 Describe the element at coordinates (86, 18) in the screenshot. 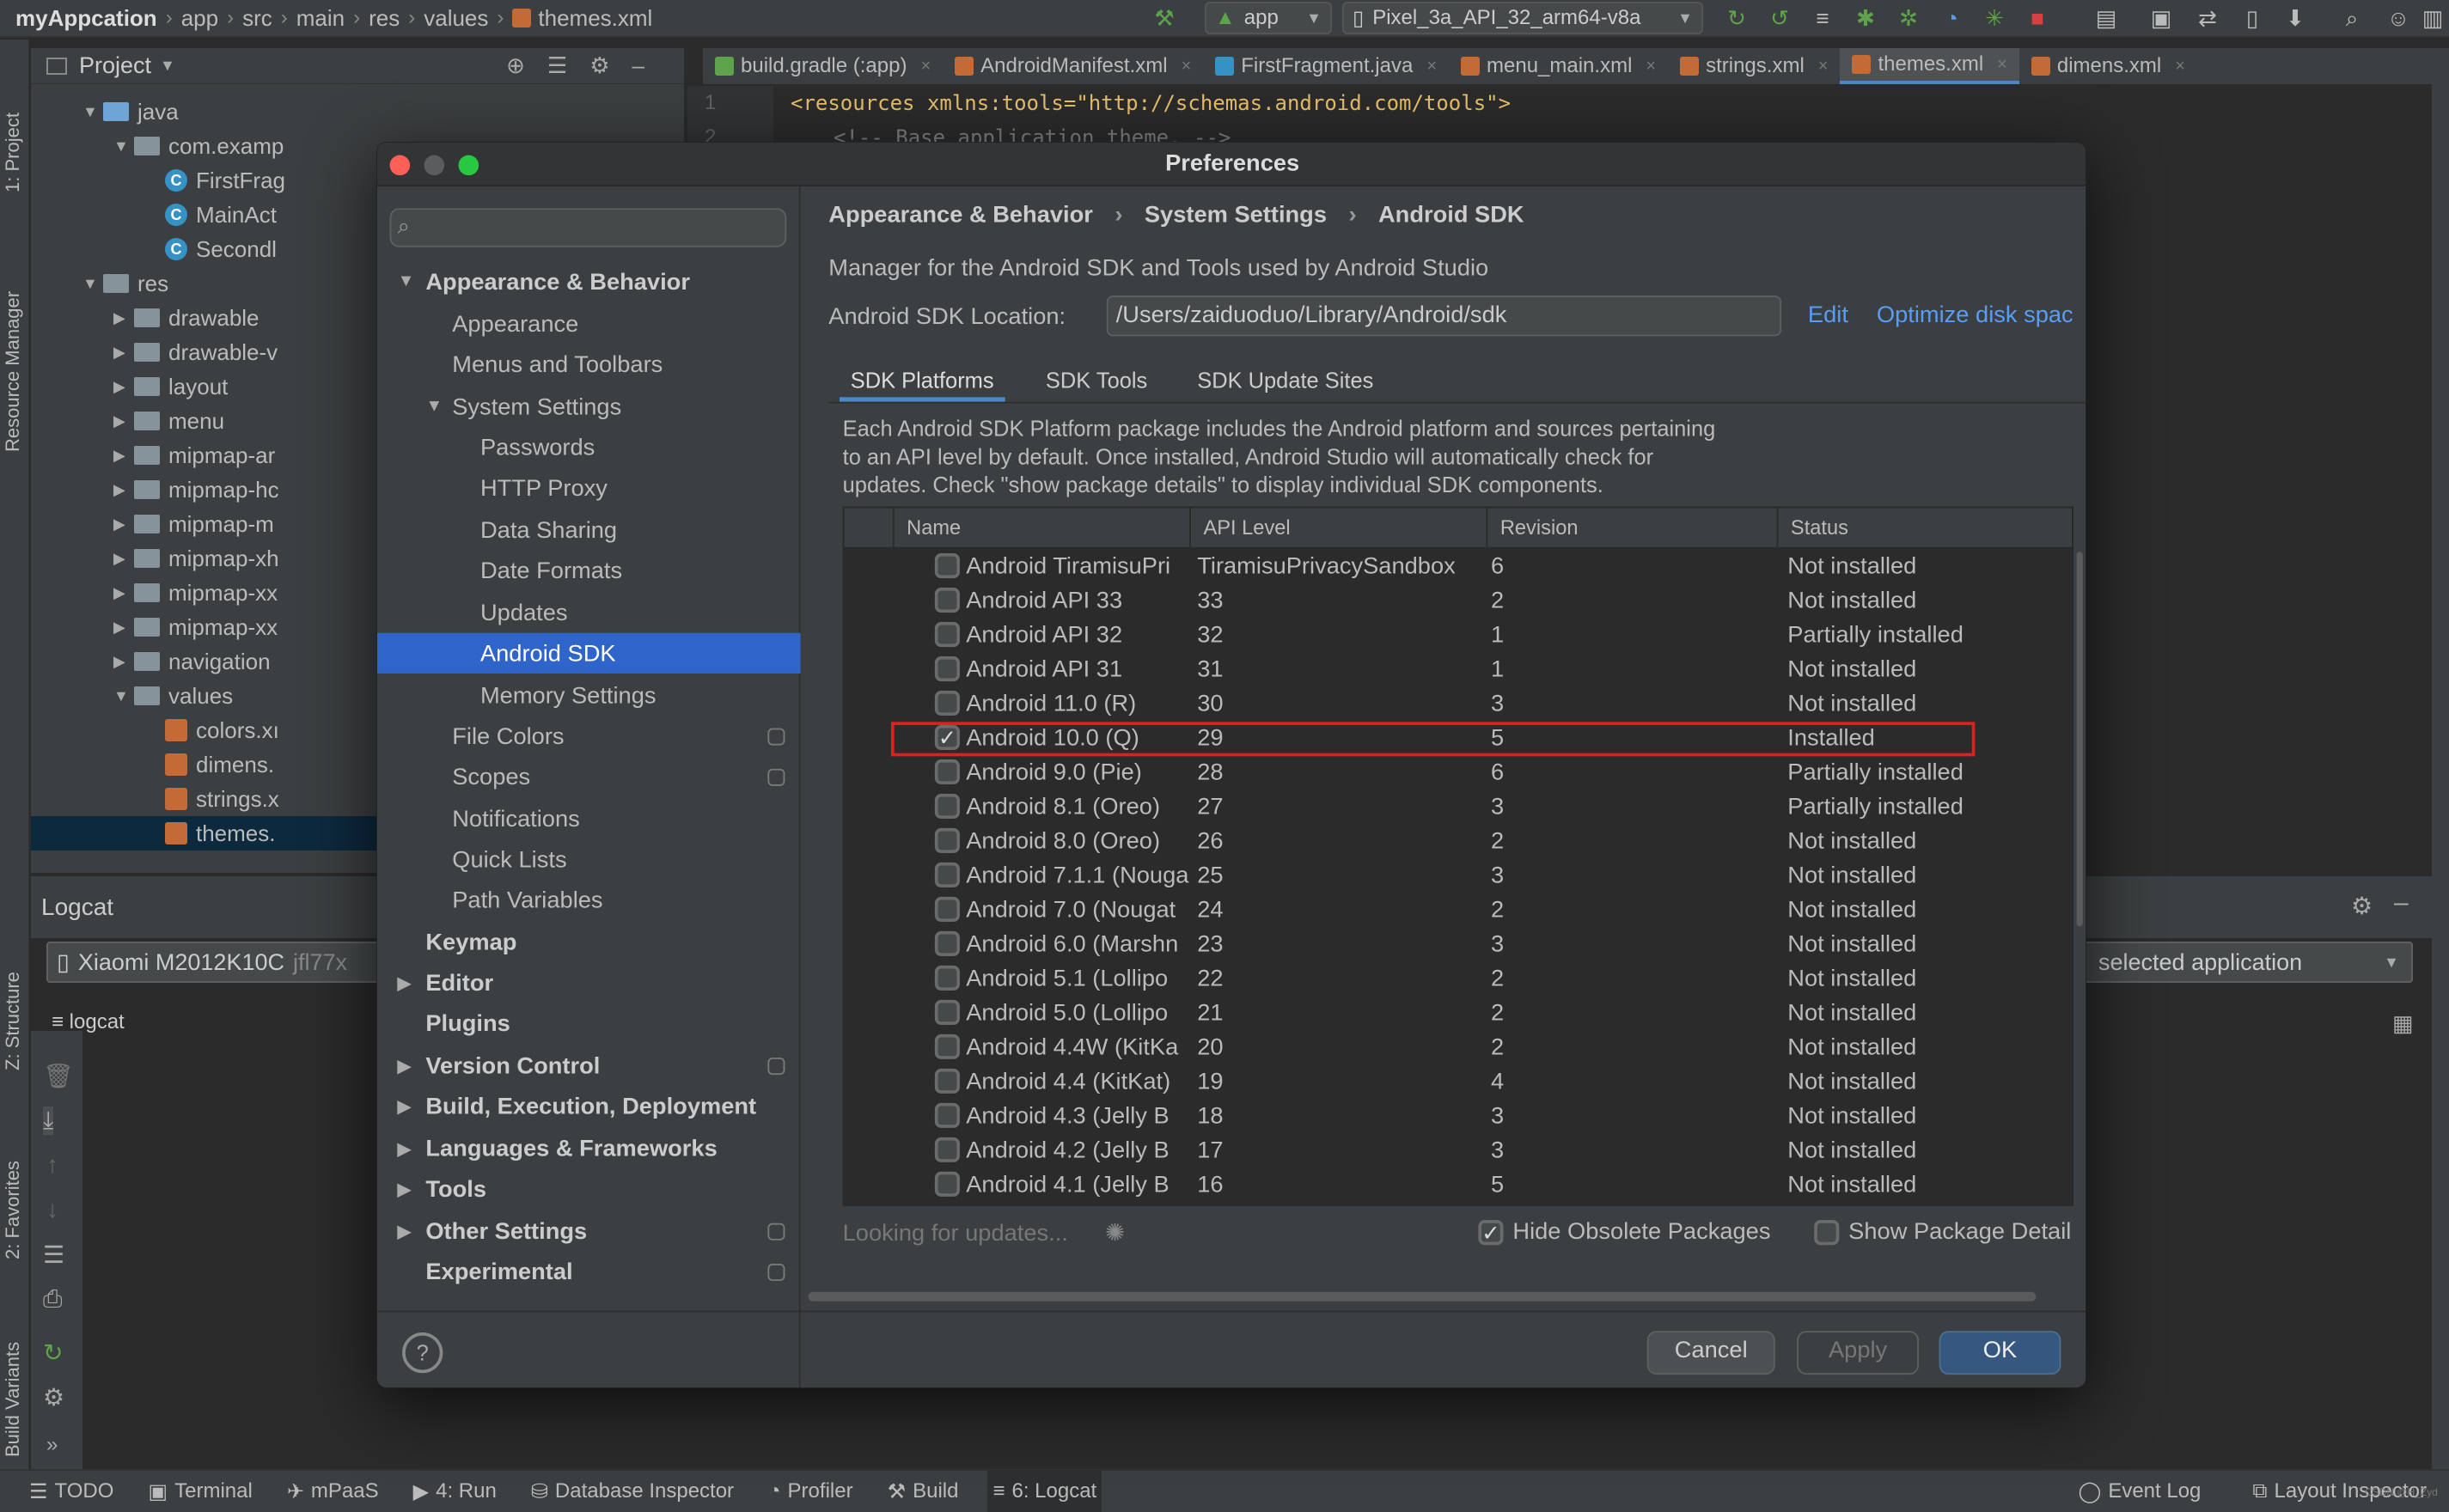

I see `breadcrumb-item: myAppcation` at that location.